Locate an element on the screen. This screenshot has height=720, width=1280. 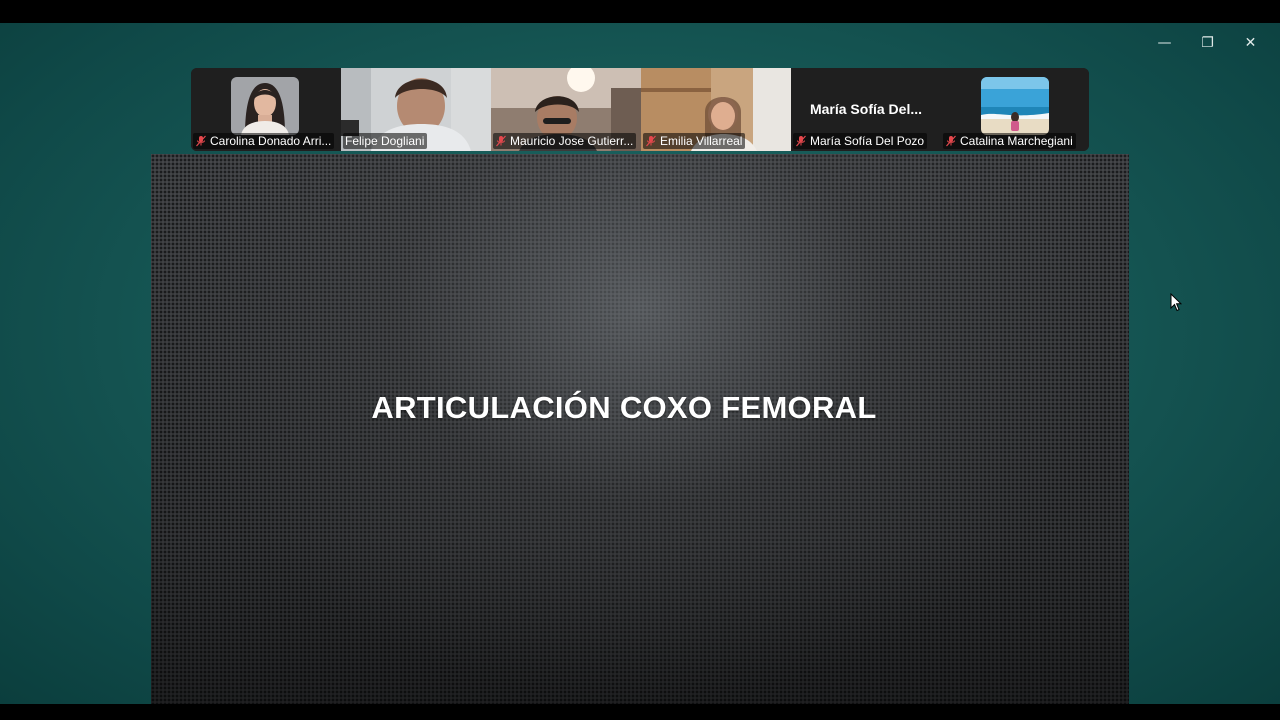
participant-tile: Emilia Villarreal is located at coordinates (716, 109).